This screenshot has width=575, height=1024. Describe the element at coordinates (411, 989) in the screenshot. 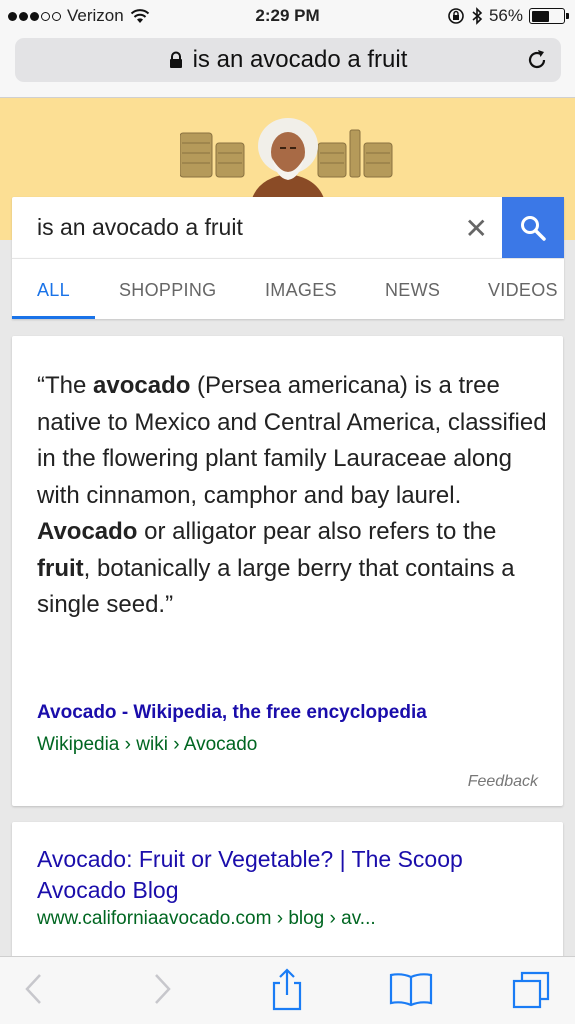

I see `bookmarks-icon` at that location.